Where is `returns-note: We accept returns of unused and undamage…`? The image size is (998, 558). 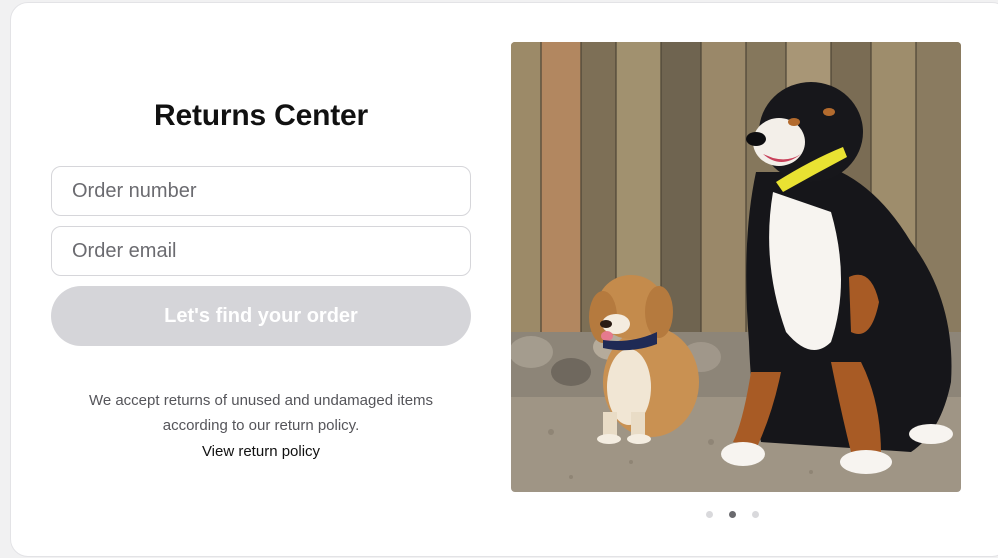 returns-note: We accept returns of unused and undamage… is located at coordinates (261, 413).